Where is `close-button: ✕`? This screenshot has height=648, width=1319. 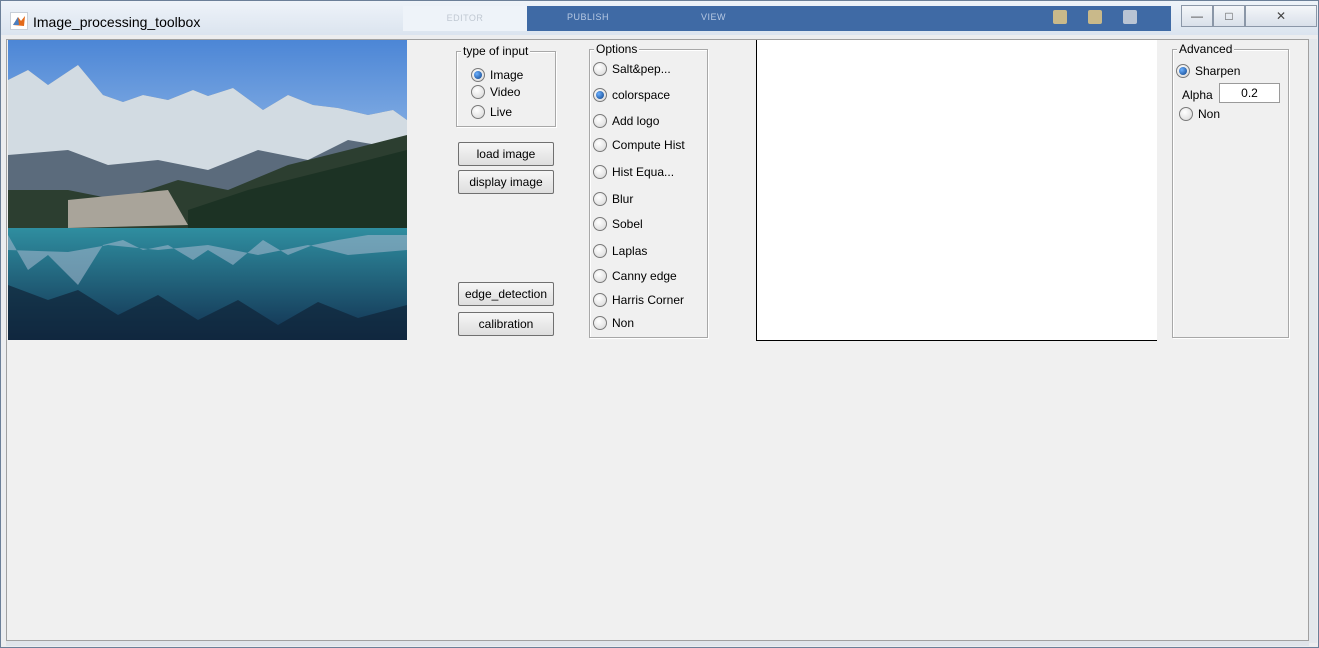
close-button: ✕ is located at coordinates (1281, 16).